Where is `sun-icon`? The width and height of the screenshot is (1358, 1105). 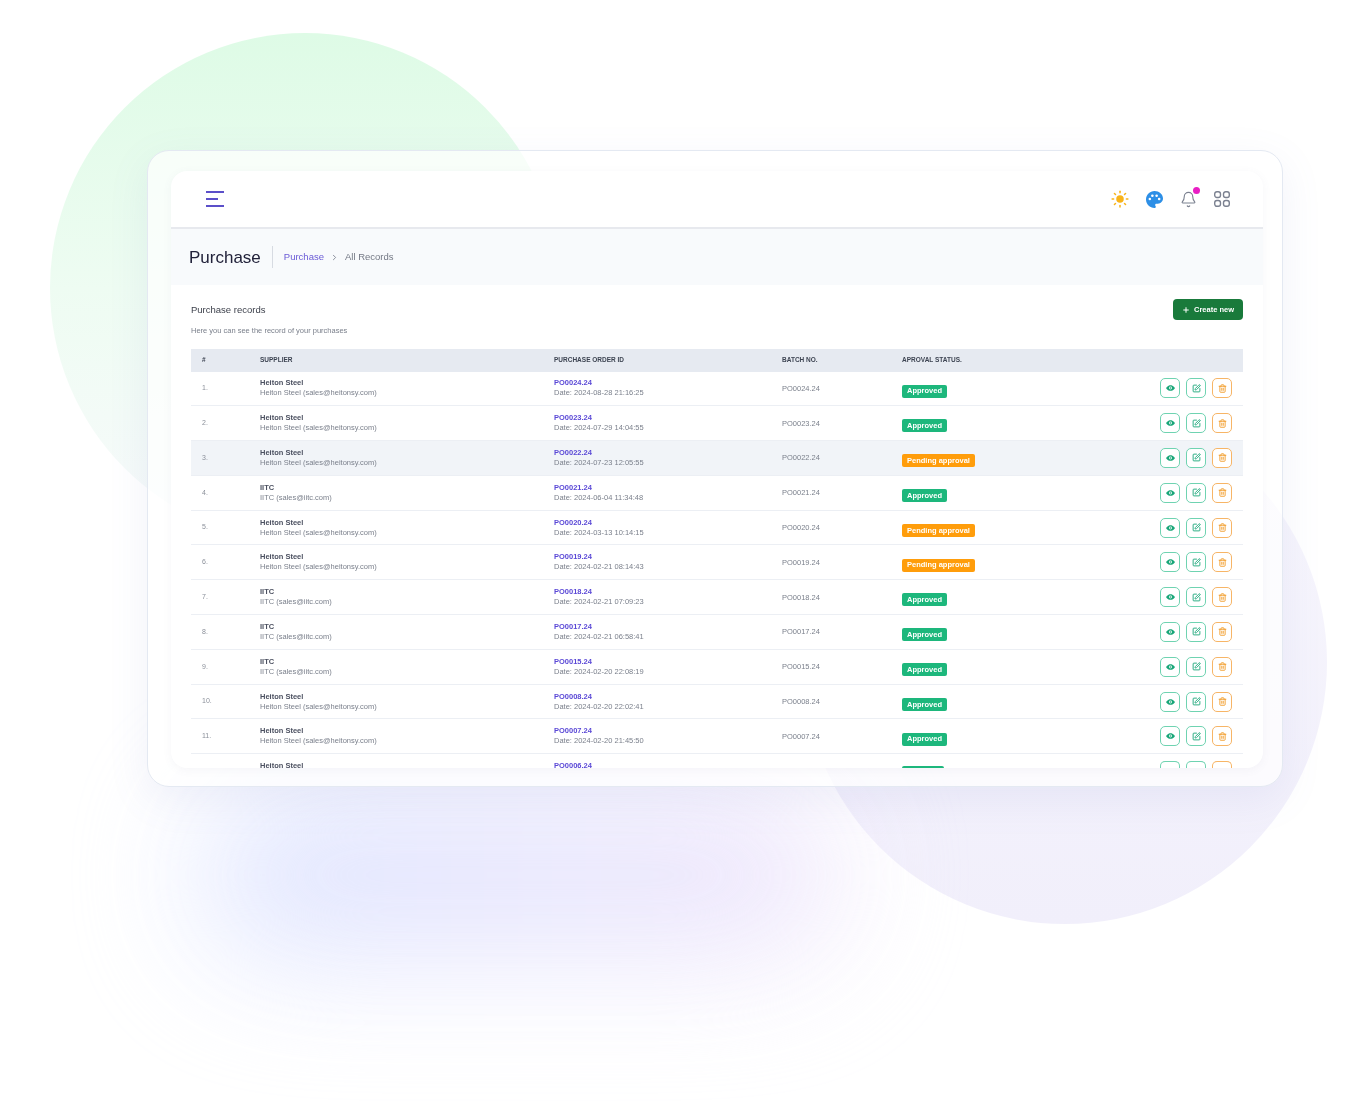 sun-icon is located at coordinates (1120, 199).